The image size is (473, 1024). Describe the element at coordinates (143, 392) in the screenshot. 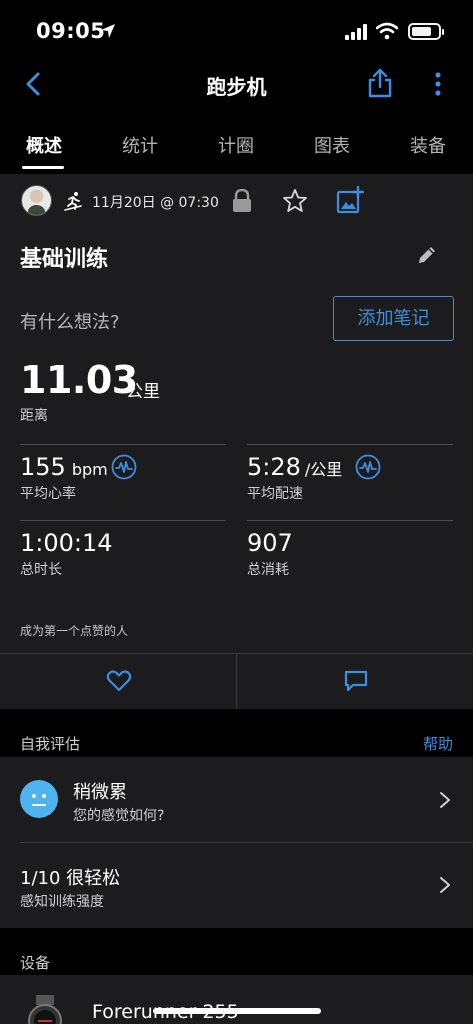

I see `distance-unit: 公里` at that location.